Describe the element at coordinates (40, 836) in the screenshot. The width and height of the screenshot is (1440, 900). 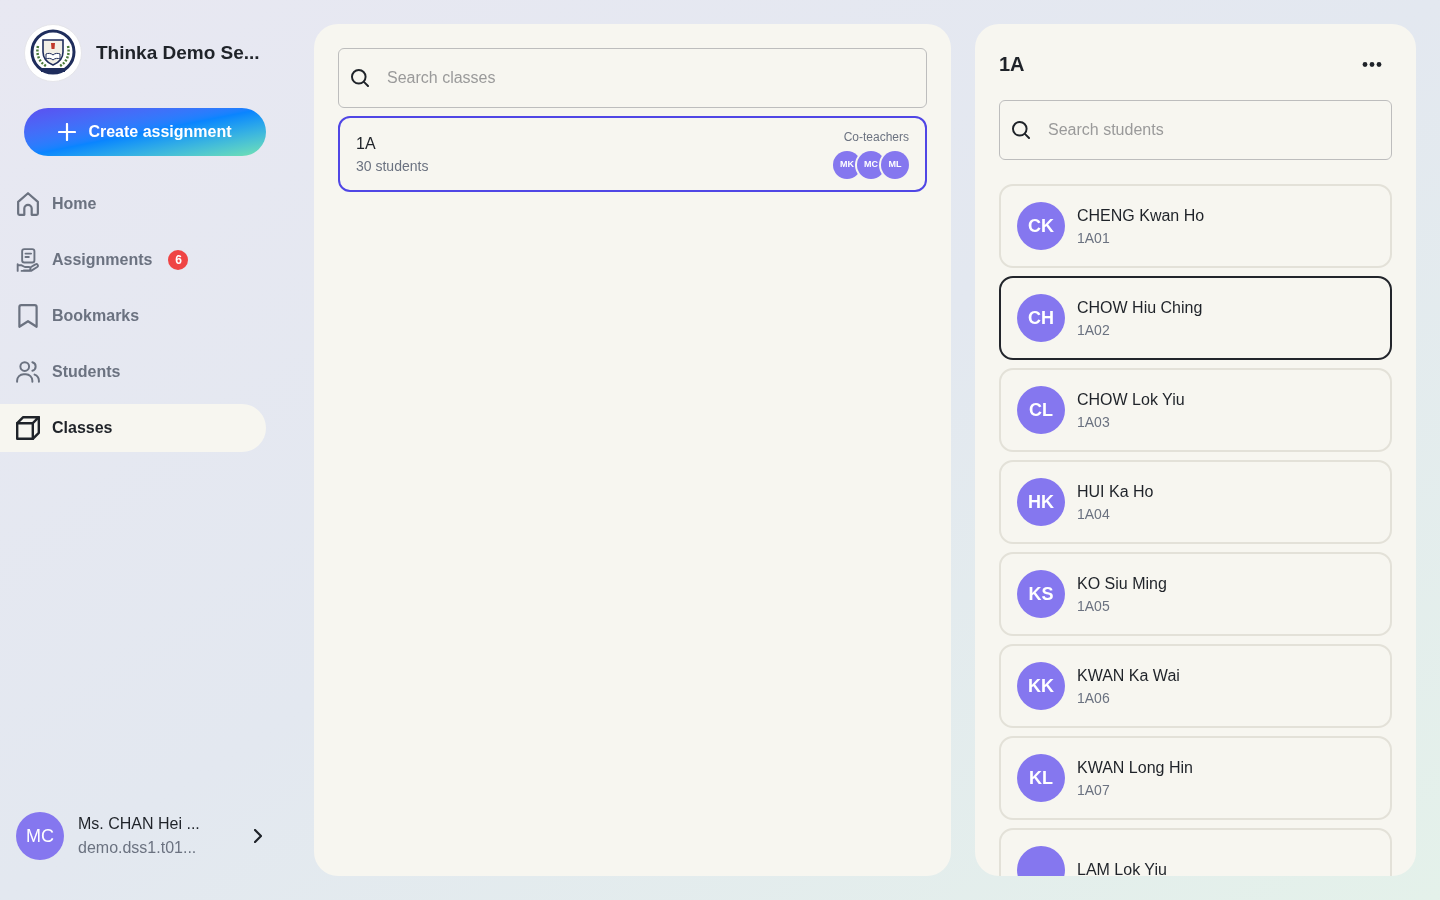
I see `user-avatar: MC` at that location.